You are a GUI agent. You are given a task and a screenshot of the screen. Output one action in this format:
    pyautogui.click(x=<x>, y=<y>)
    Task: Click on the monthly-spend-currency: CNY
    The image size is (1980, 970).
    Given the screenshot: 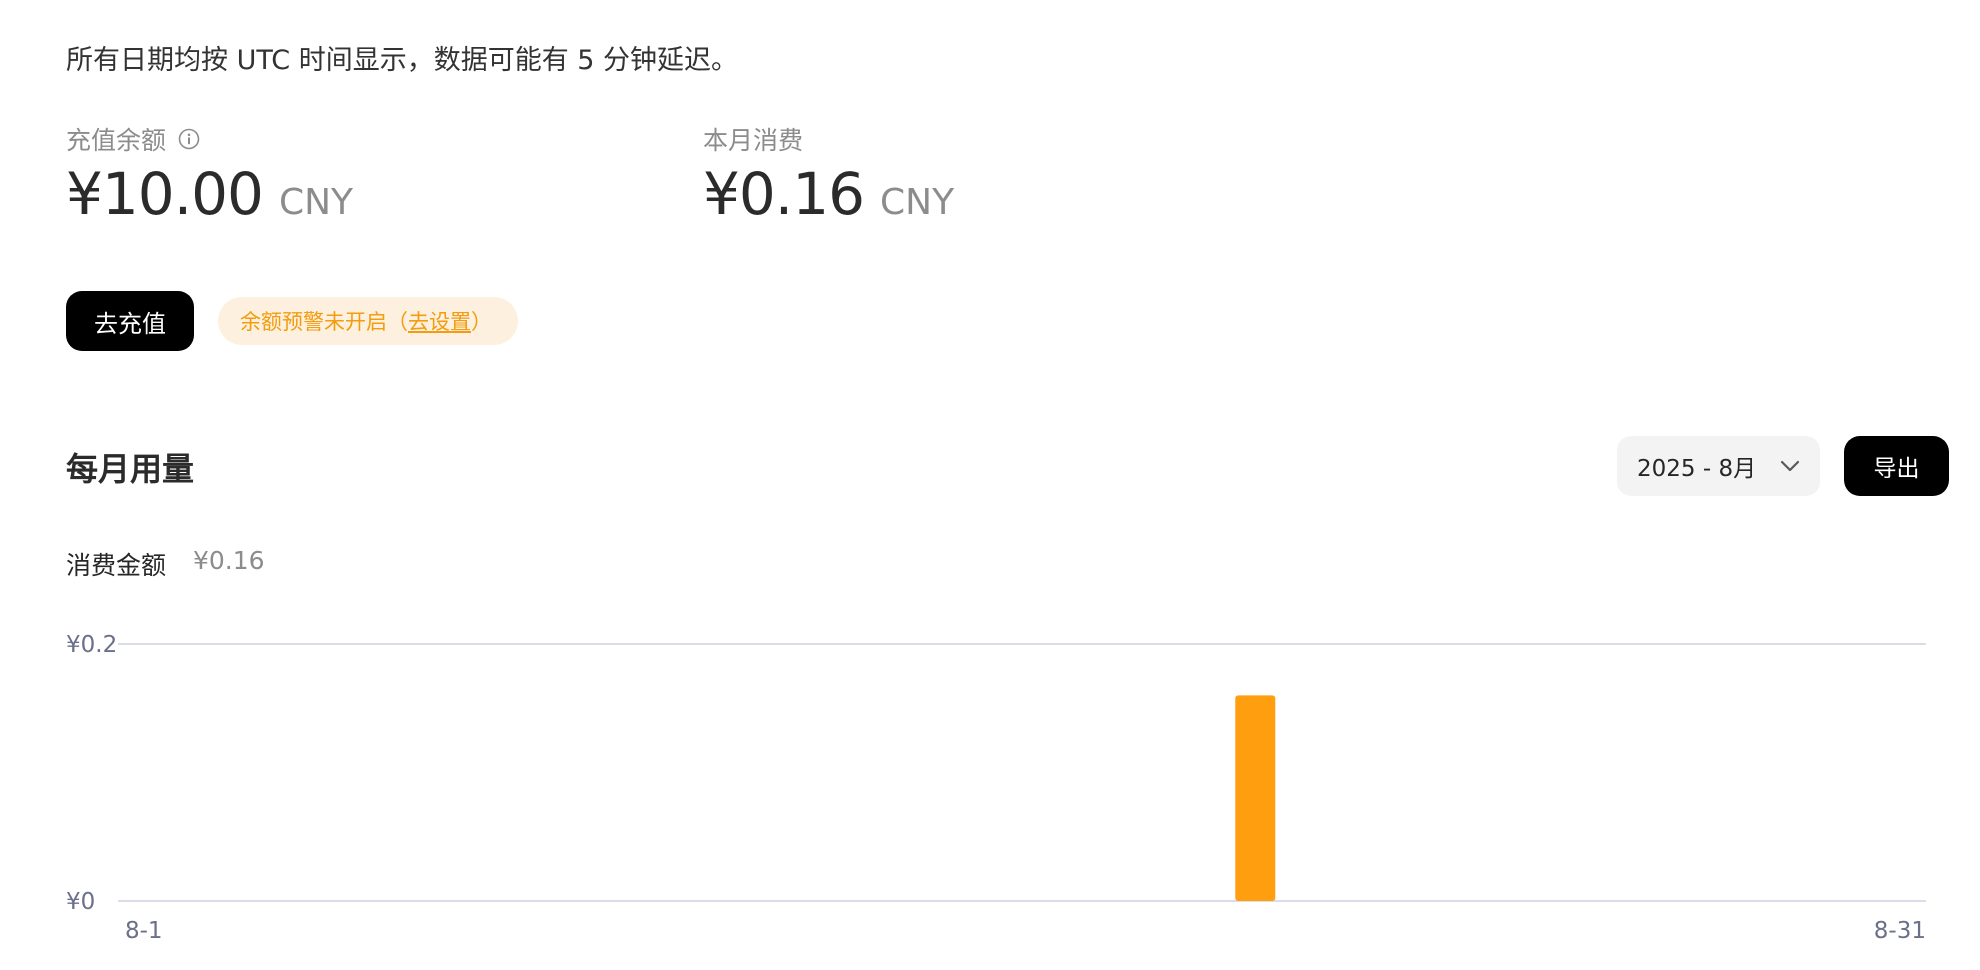 What is the action you would take?
    pyautogui.click(x=917, y=202)
    